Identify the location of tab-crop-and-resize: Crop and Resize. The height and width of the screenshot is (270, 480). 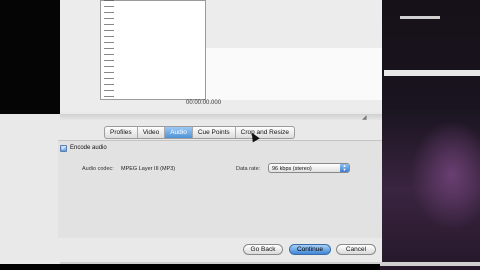
(265, 132).